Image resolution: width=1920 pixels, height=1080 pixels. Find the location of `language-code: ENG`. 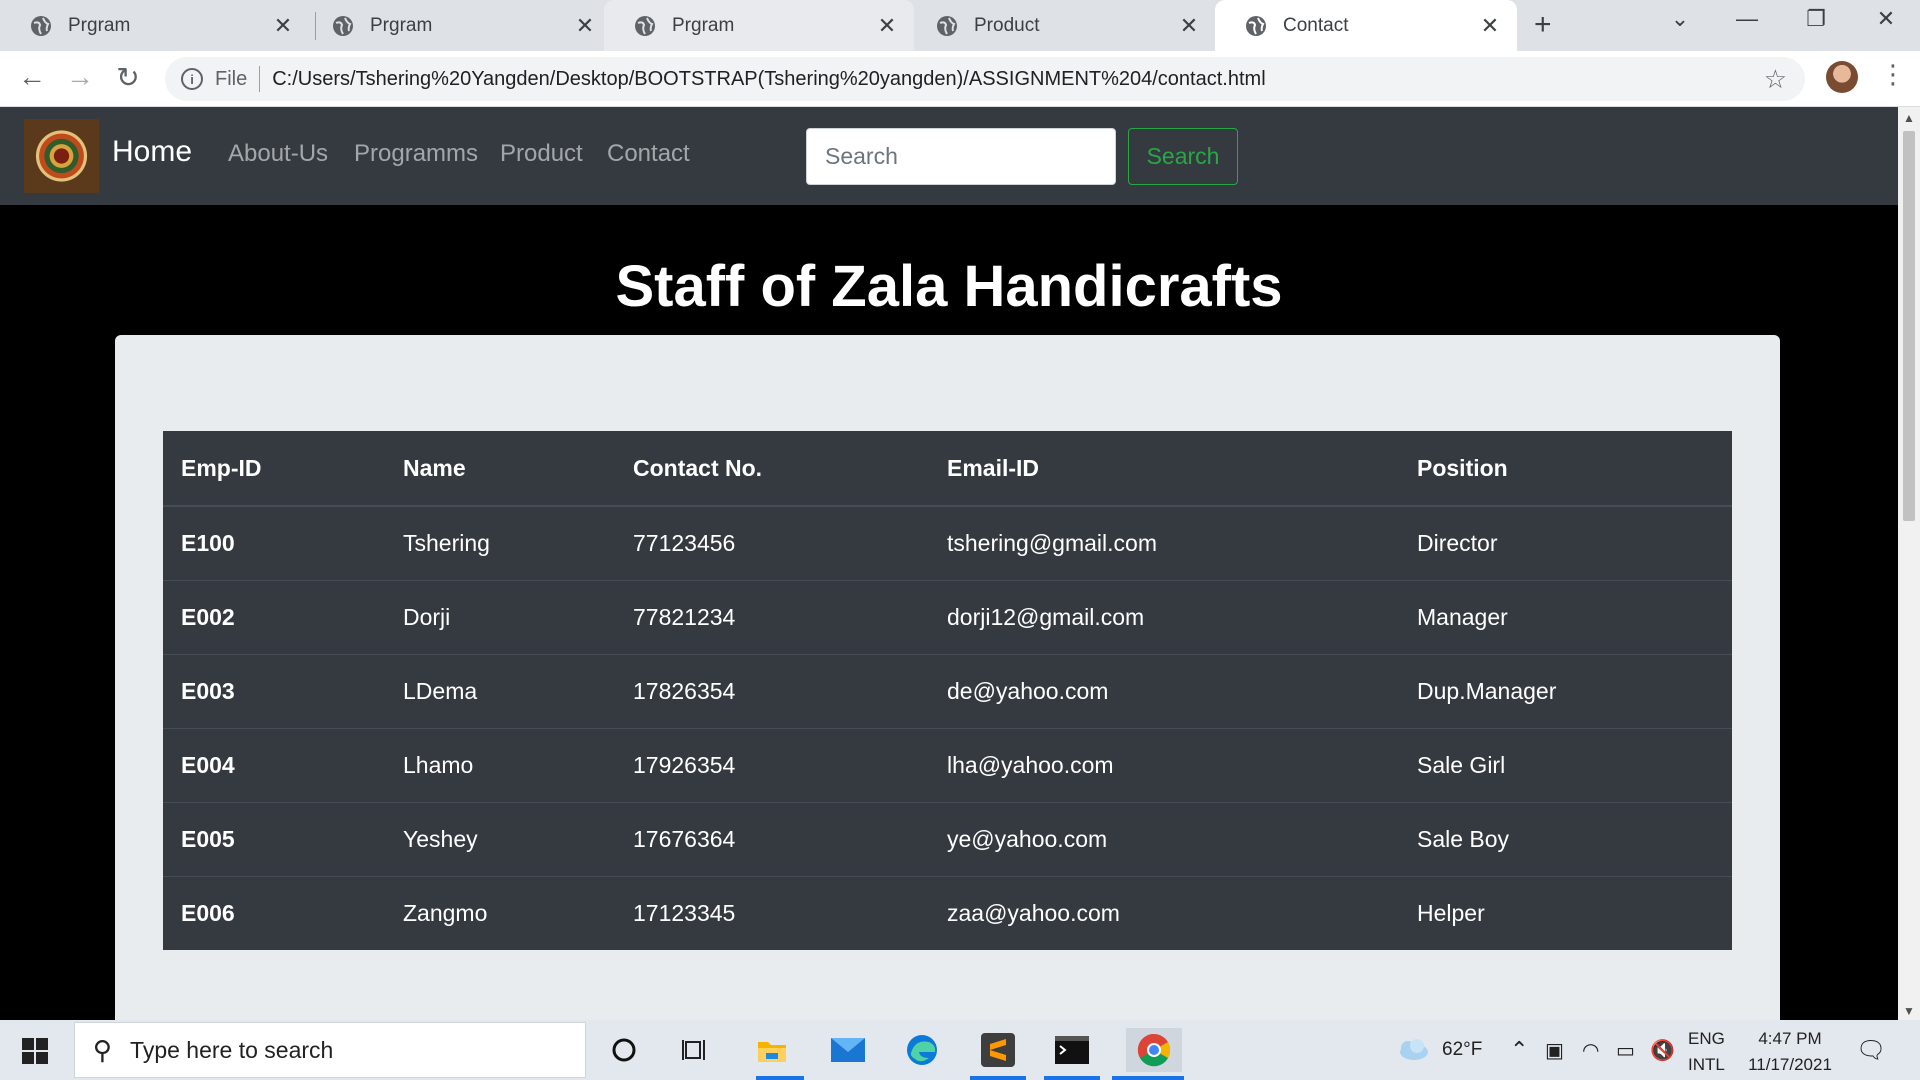

language-code: ENG is located at coordinates (1706, 1038).